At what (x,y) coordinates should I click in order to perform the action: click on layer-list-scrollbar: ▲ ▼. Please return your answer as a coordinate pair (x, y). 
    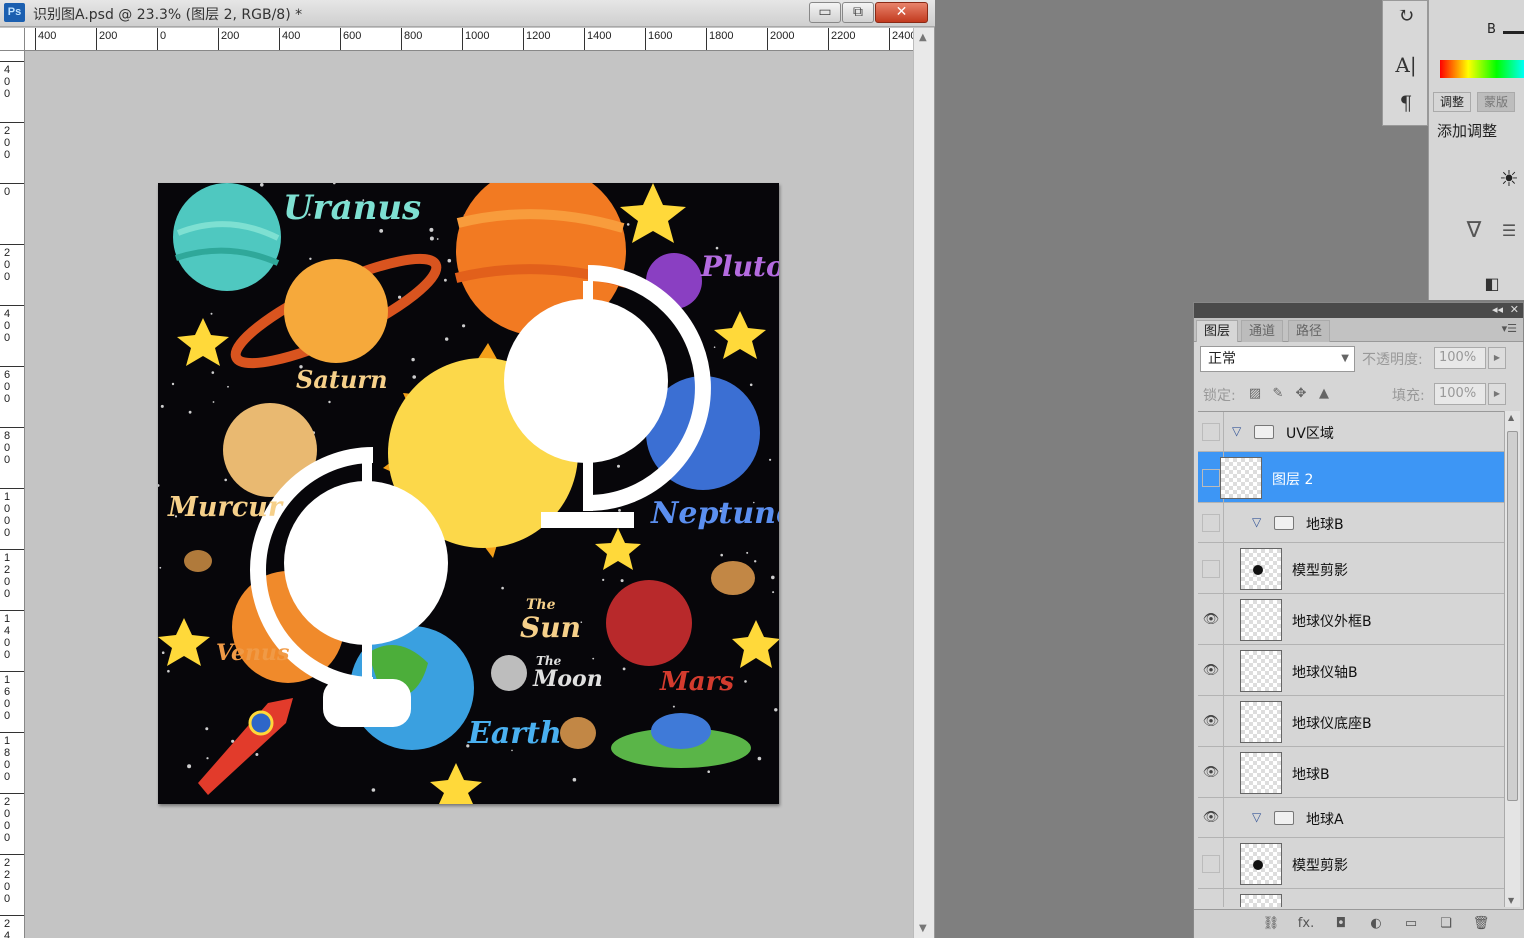
    Looking at the image, I should click on (1512, 659).